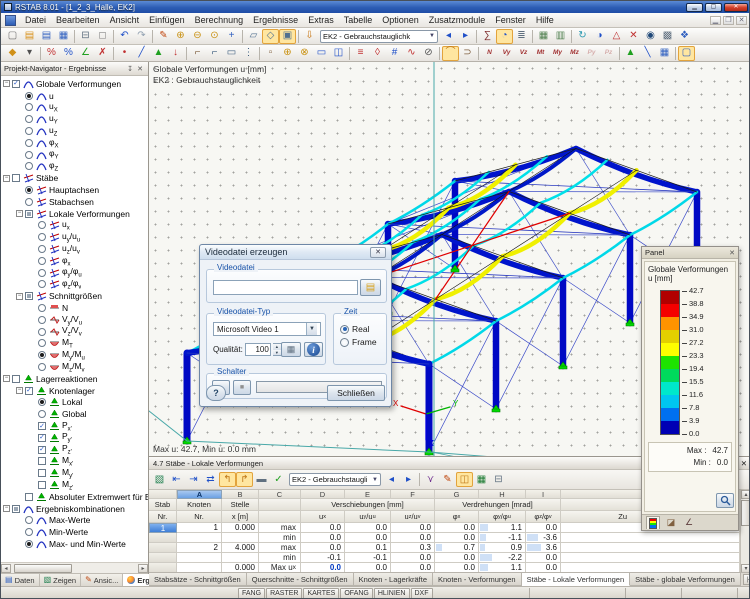  Describe the element at coordinates (291, 349) in the screenshot. I see `codec-settings-button: ▦` at that location.